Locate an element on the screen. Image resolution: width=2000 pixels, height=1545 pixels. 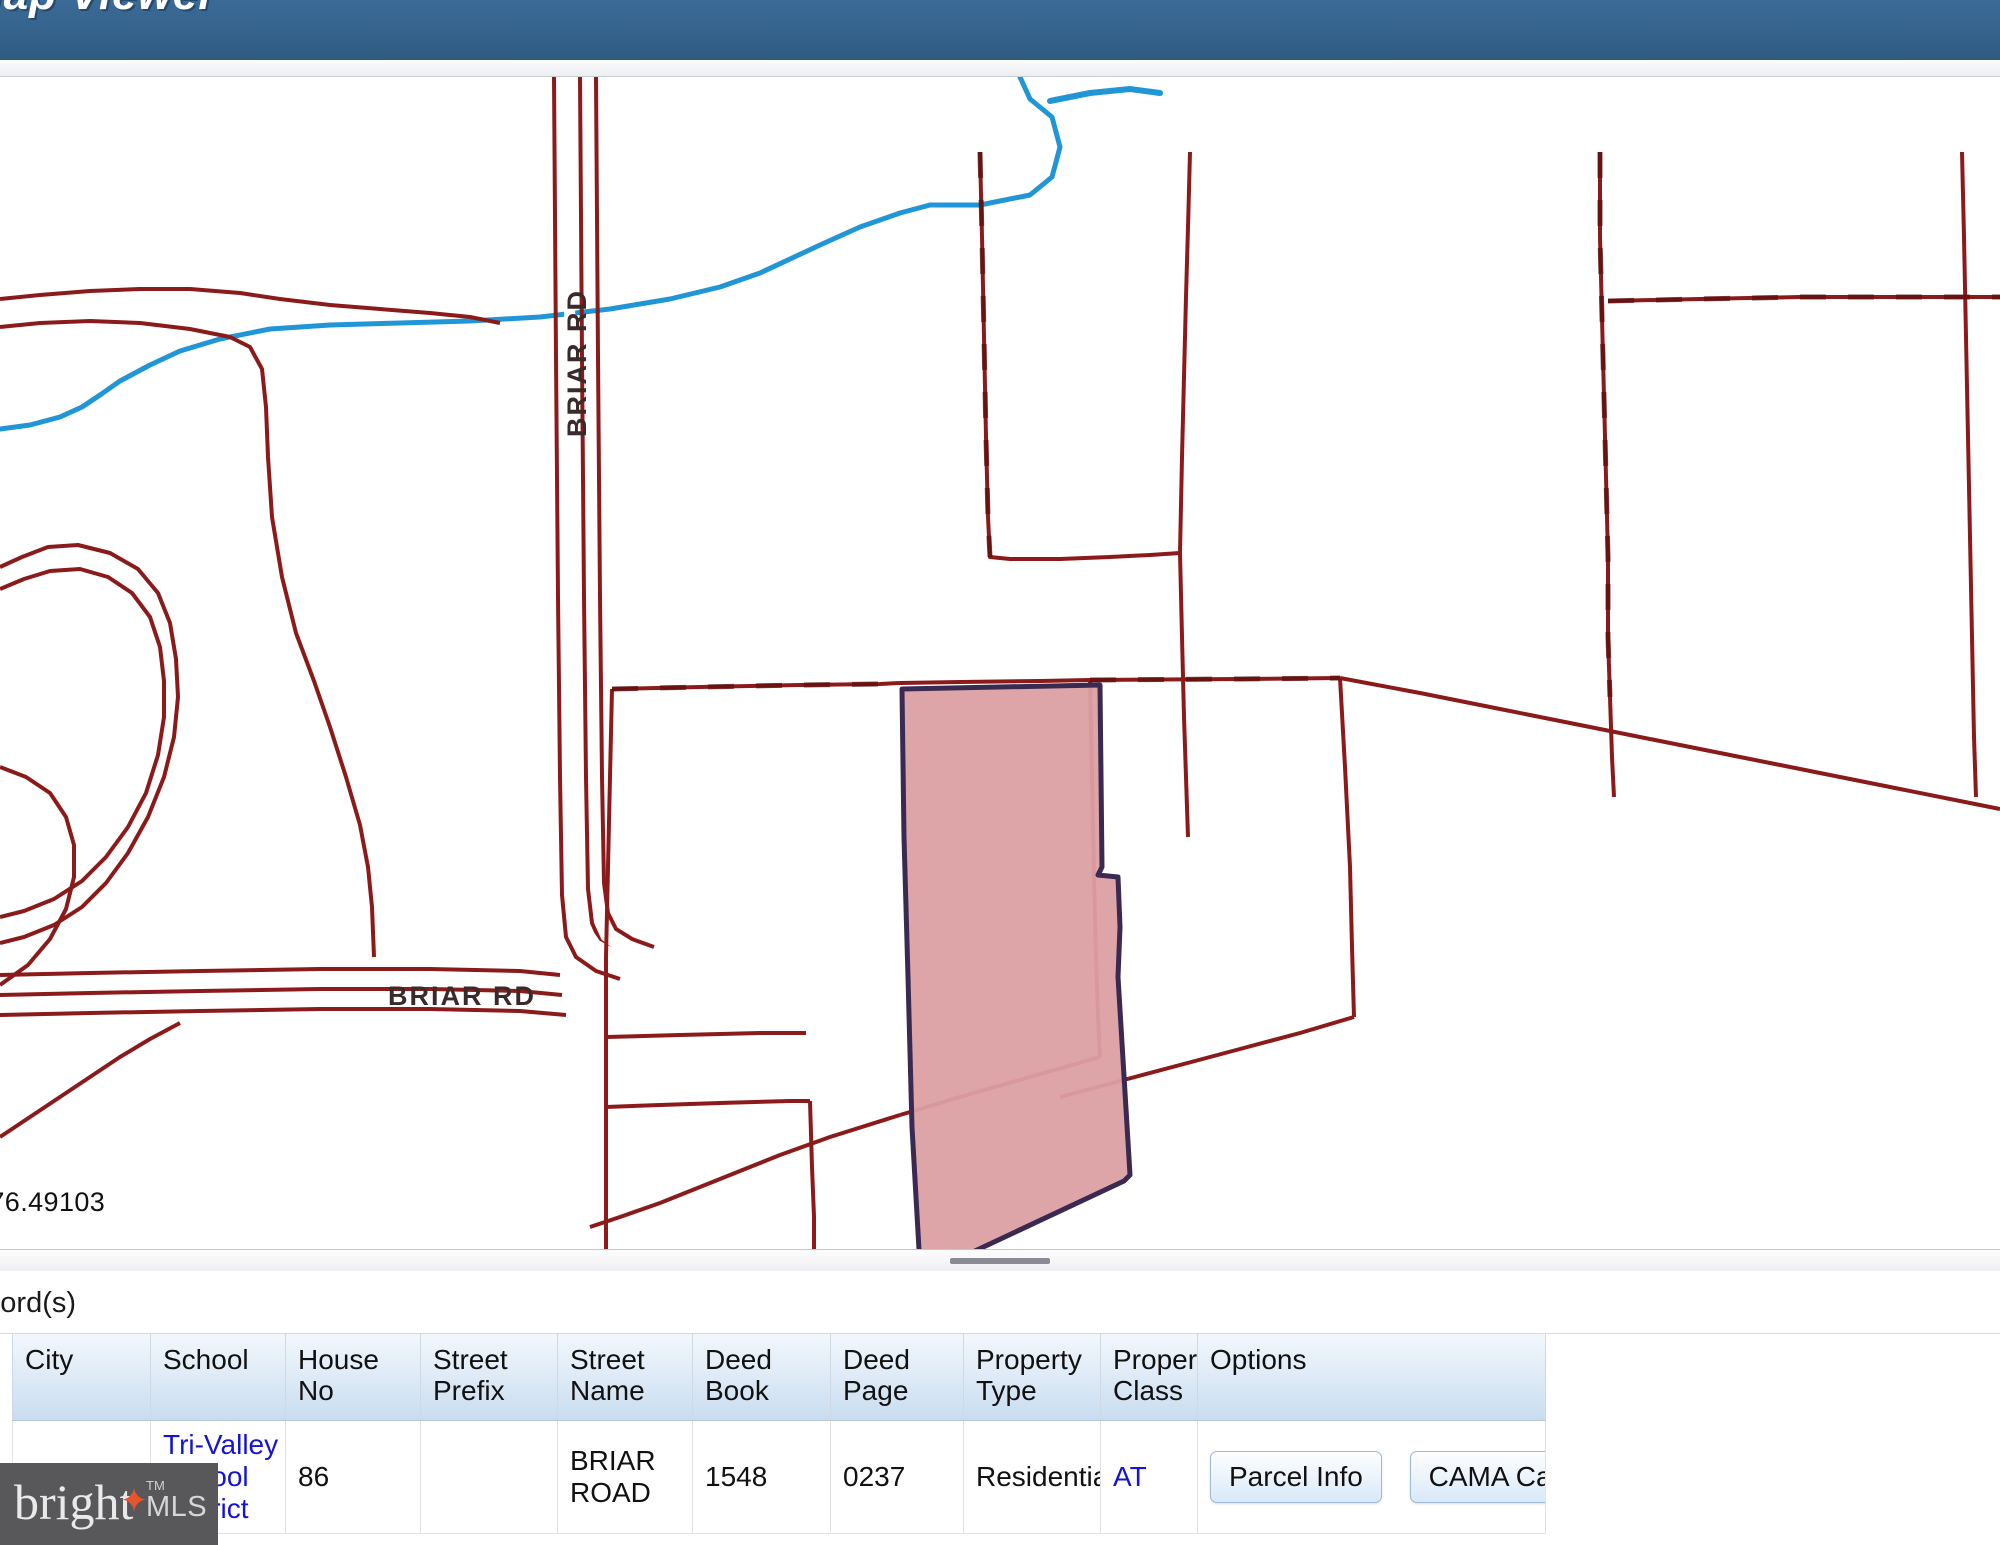
column-header-deed-page: Deed Page is located at coordinates (897, 1377).